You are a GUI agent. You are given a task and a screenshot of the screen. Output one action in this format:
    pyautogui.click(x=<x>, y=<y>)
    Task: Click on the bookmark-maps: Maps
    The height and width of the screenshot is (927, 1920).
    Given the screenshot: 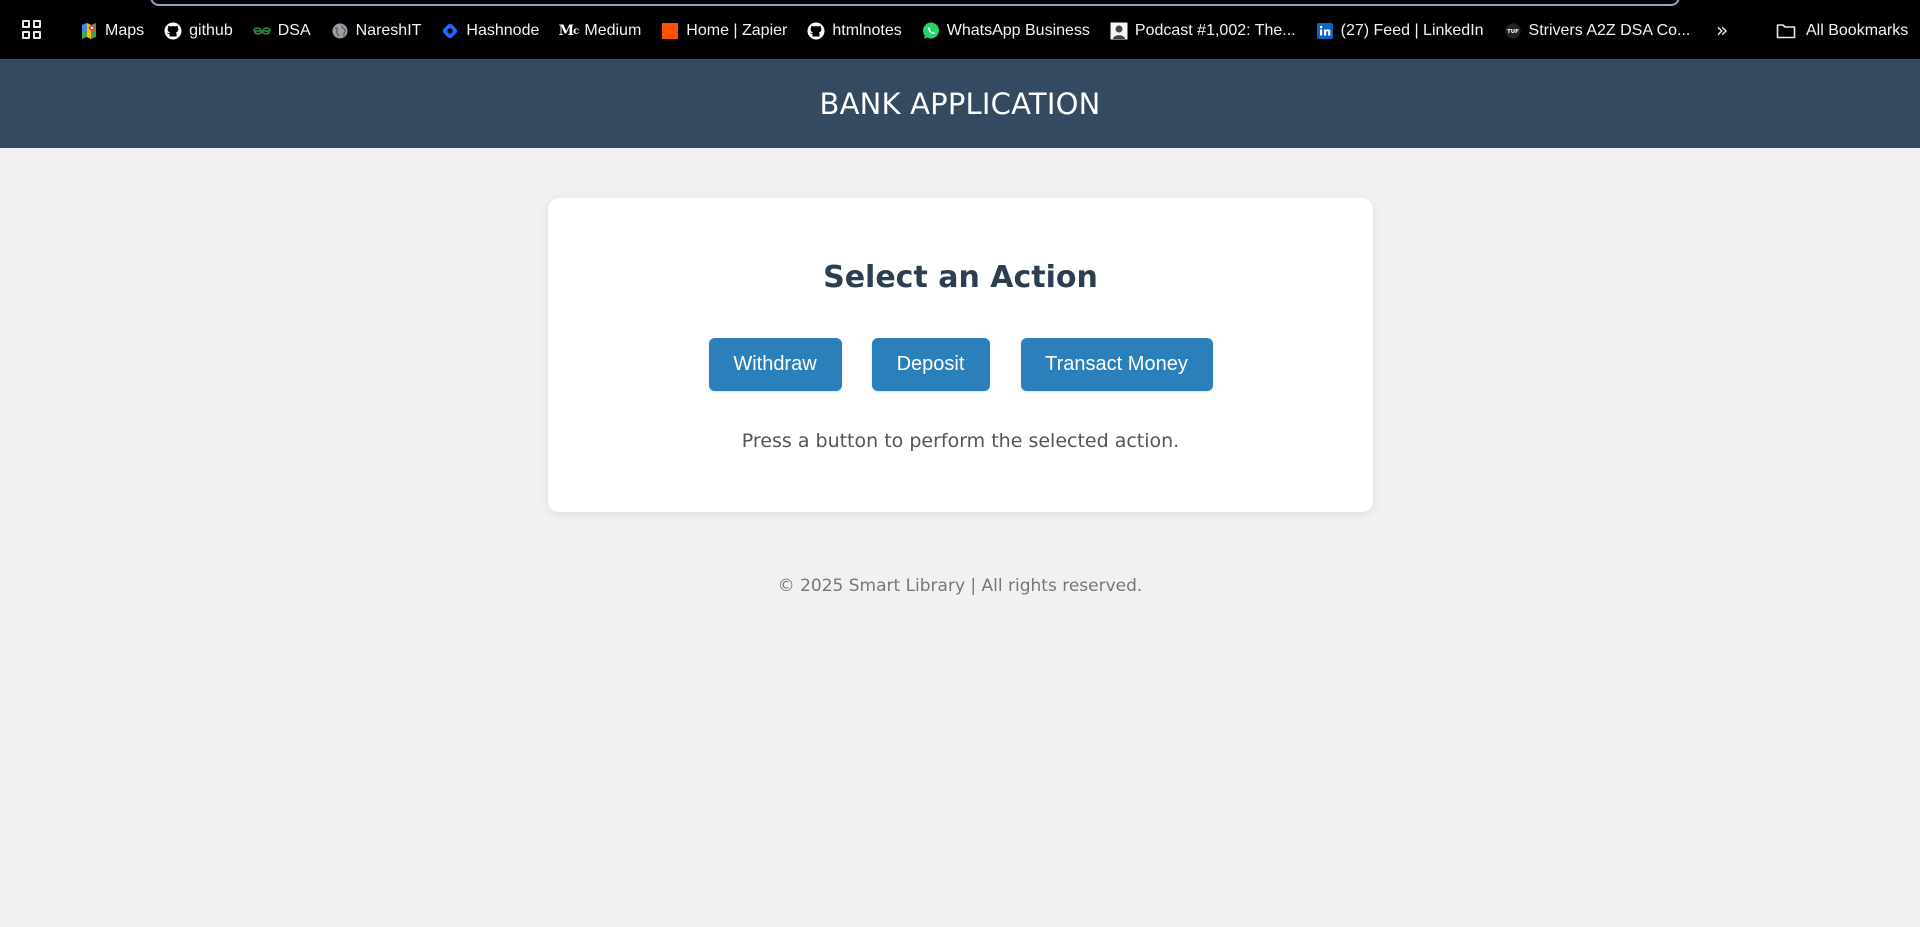 What is the action you would take?
    pyautogui.click(x=112, y=31)
    